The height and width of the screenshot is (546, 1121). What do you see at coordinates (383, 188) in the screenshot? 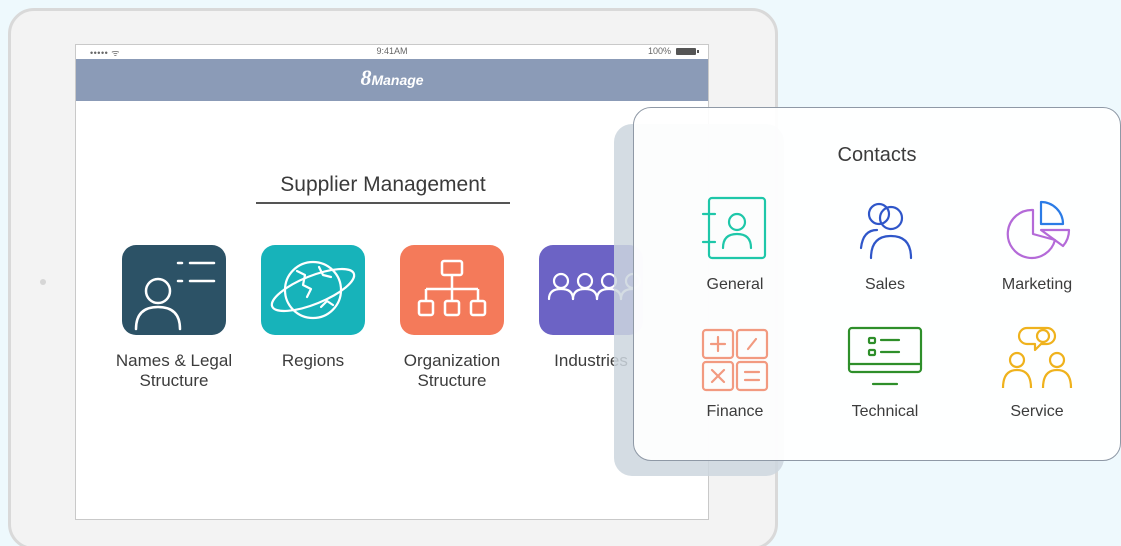
I see `page-title: Supplier Management` at bounding box center [383, 188].